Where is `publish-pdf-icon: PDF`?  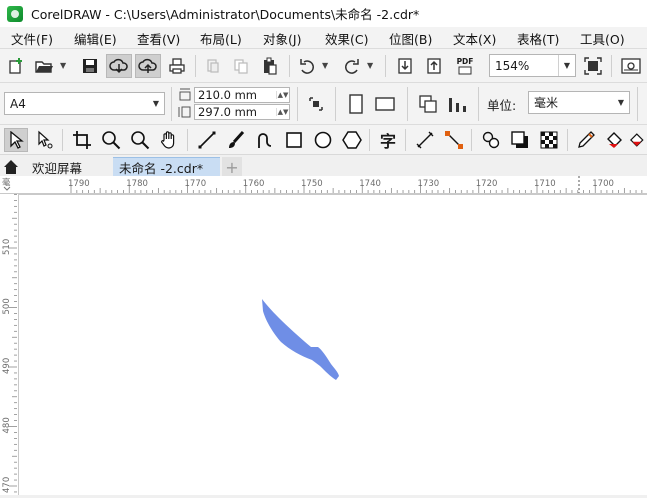 publish-pdf-icon: PDF is located at coordinates (465, 66).